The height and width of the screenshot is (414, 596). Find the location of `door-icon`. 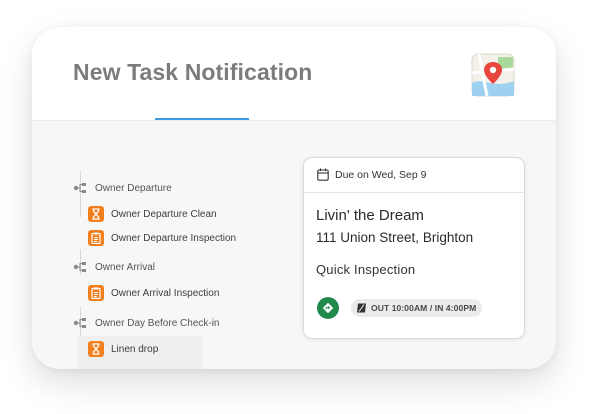

door-icon is located at coordinates (361, 308).